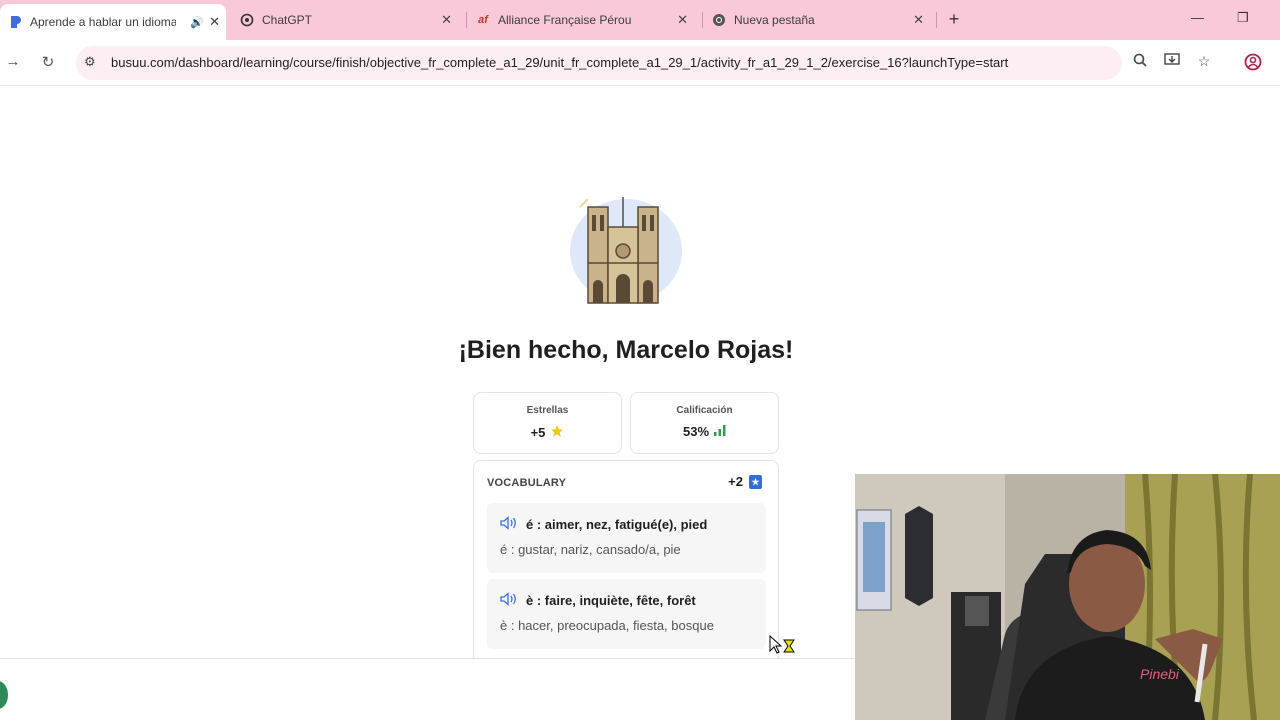 This screenshot has height=720, width=1280. I want to click on site-info-icon: ⚙, so click(90, 62).